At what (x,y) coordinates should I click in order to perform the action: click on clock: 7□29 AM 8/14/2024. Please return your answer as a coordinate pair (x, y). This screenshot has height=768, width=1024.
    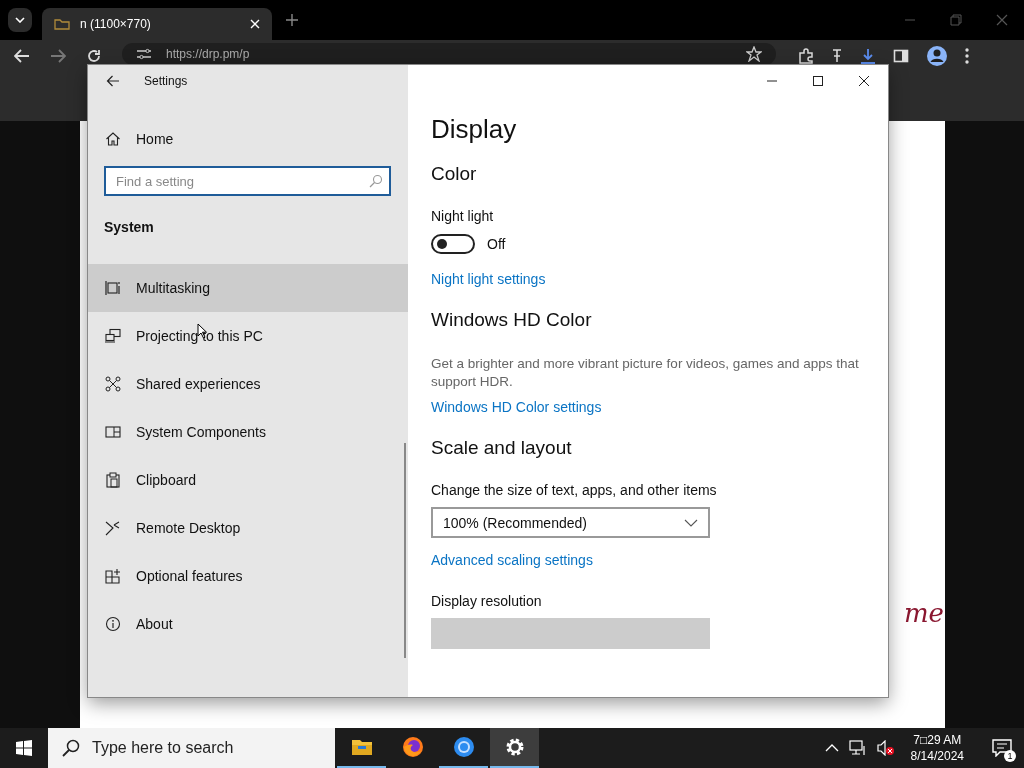
    Looking at the image, I should click on (937, 748).